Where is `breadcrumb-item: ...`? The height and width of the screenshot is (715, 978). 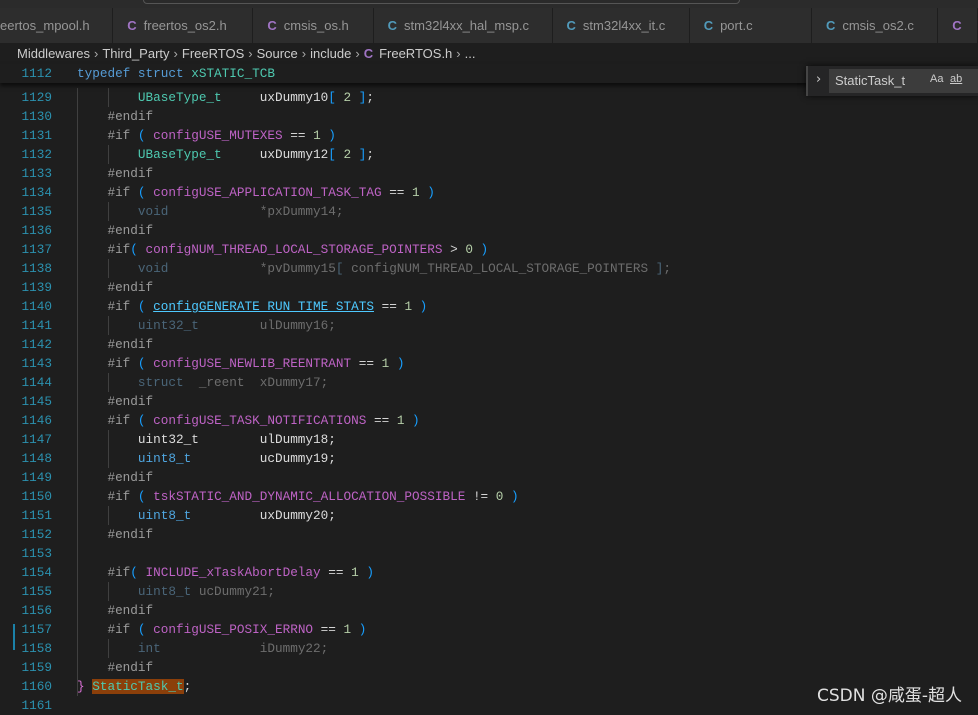
breadcrumb-item: ... is located at coordinates (470, 53).